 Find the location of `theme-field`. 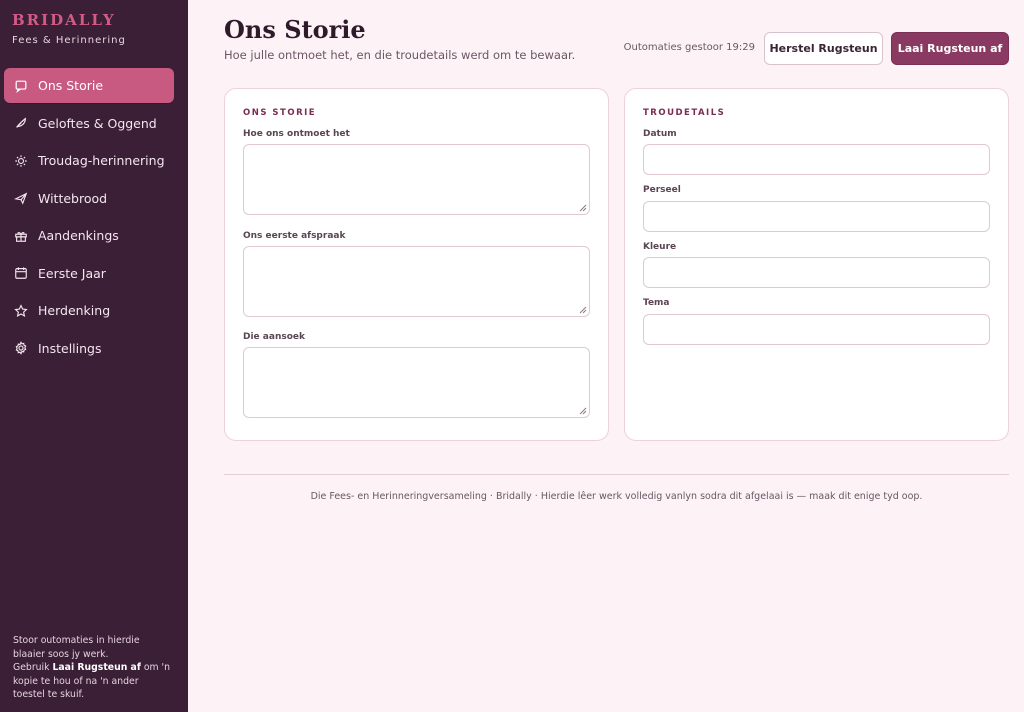

theme-field is located at coordinates (816, 329).